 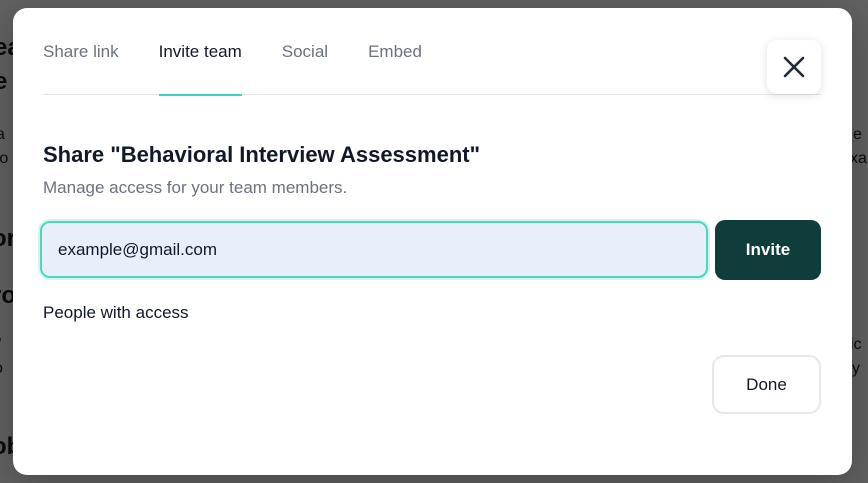 I want to click on tab-social: Social, so click(x=305, y=51).